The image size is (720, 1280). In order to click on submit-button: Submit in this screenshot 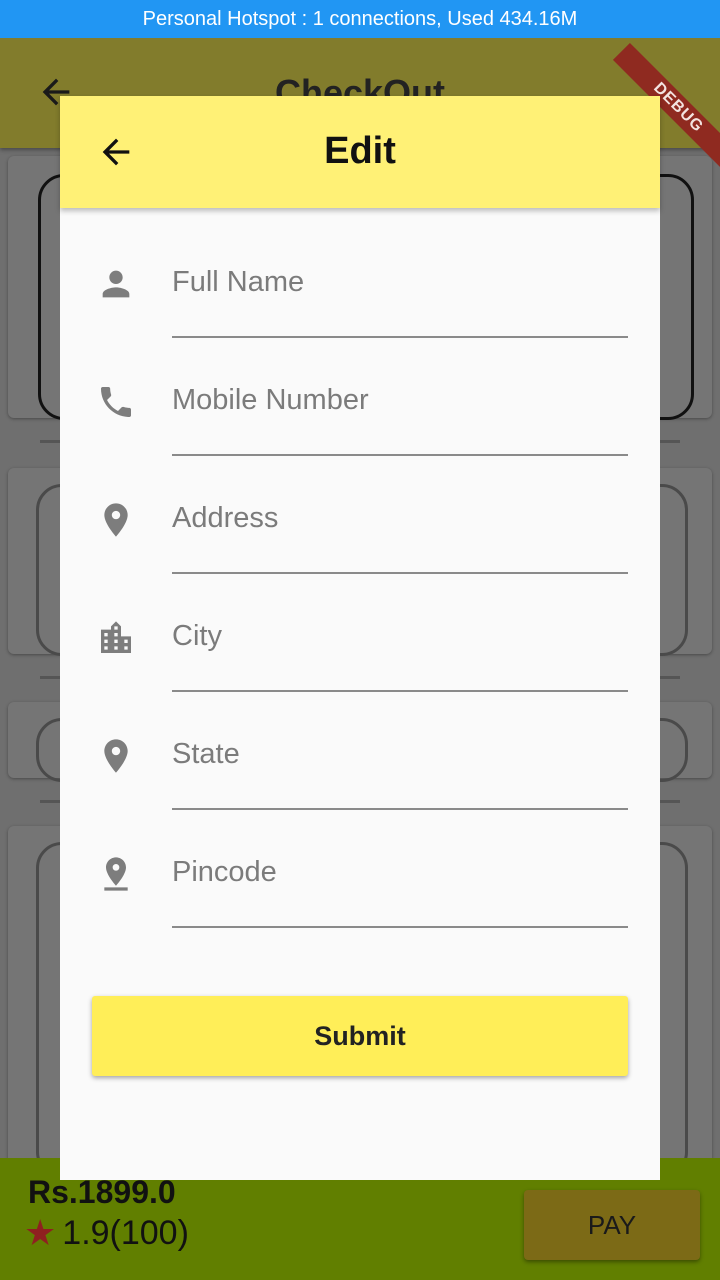, I will do `click(360, 1036)`.